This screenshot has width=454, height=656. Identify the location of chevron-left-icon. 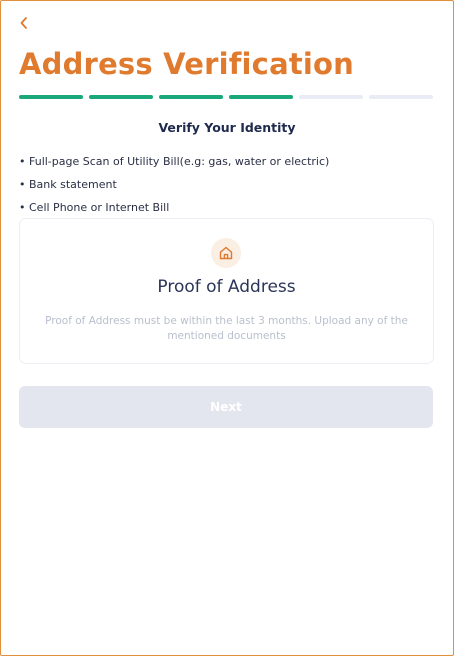
(23, 23).